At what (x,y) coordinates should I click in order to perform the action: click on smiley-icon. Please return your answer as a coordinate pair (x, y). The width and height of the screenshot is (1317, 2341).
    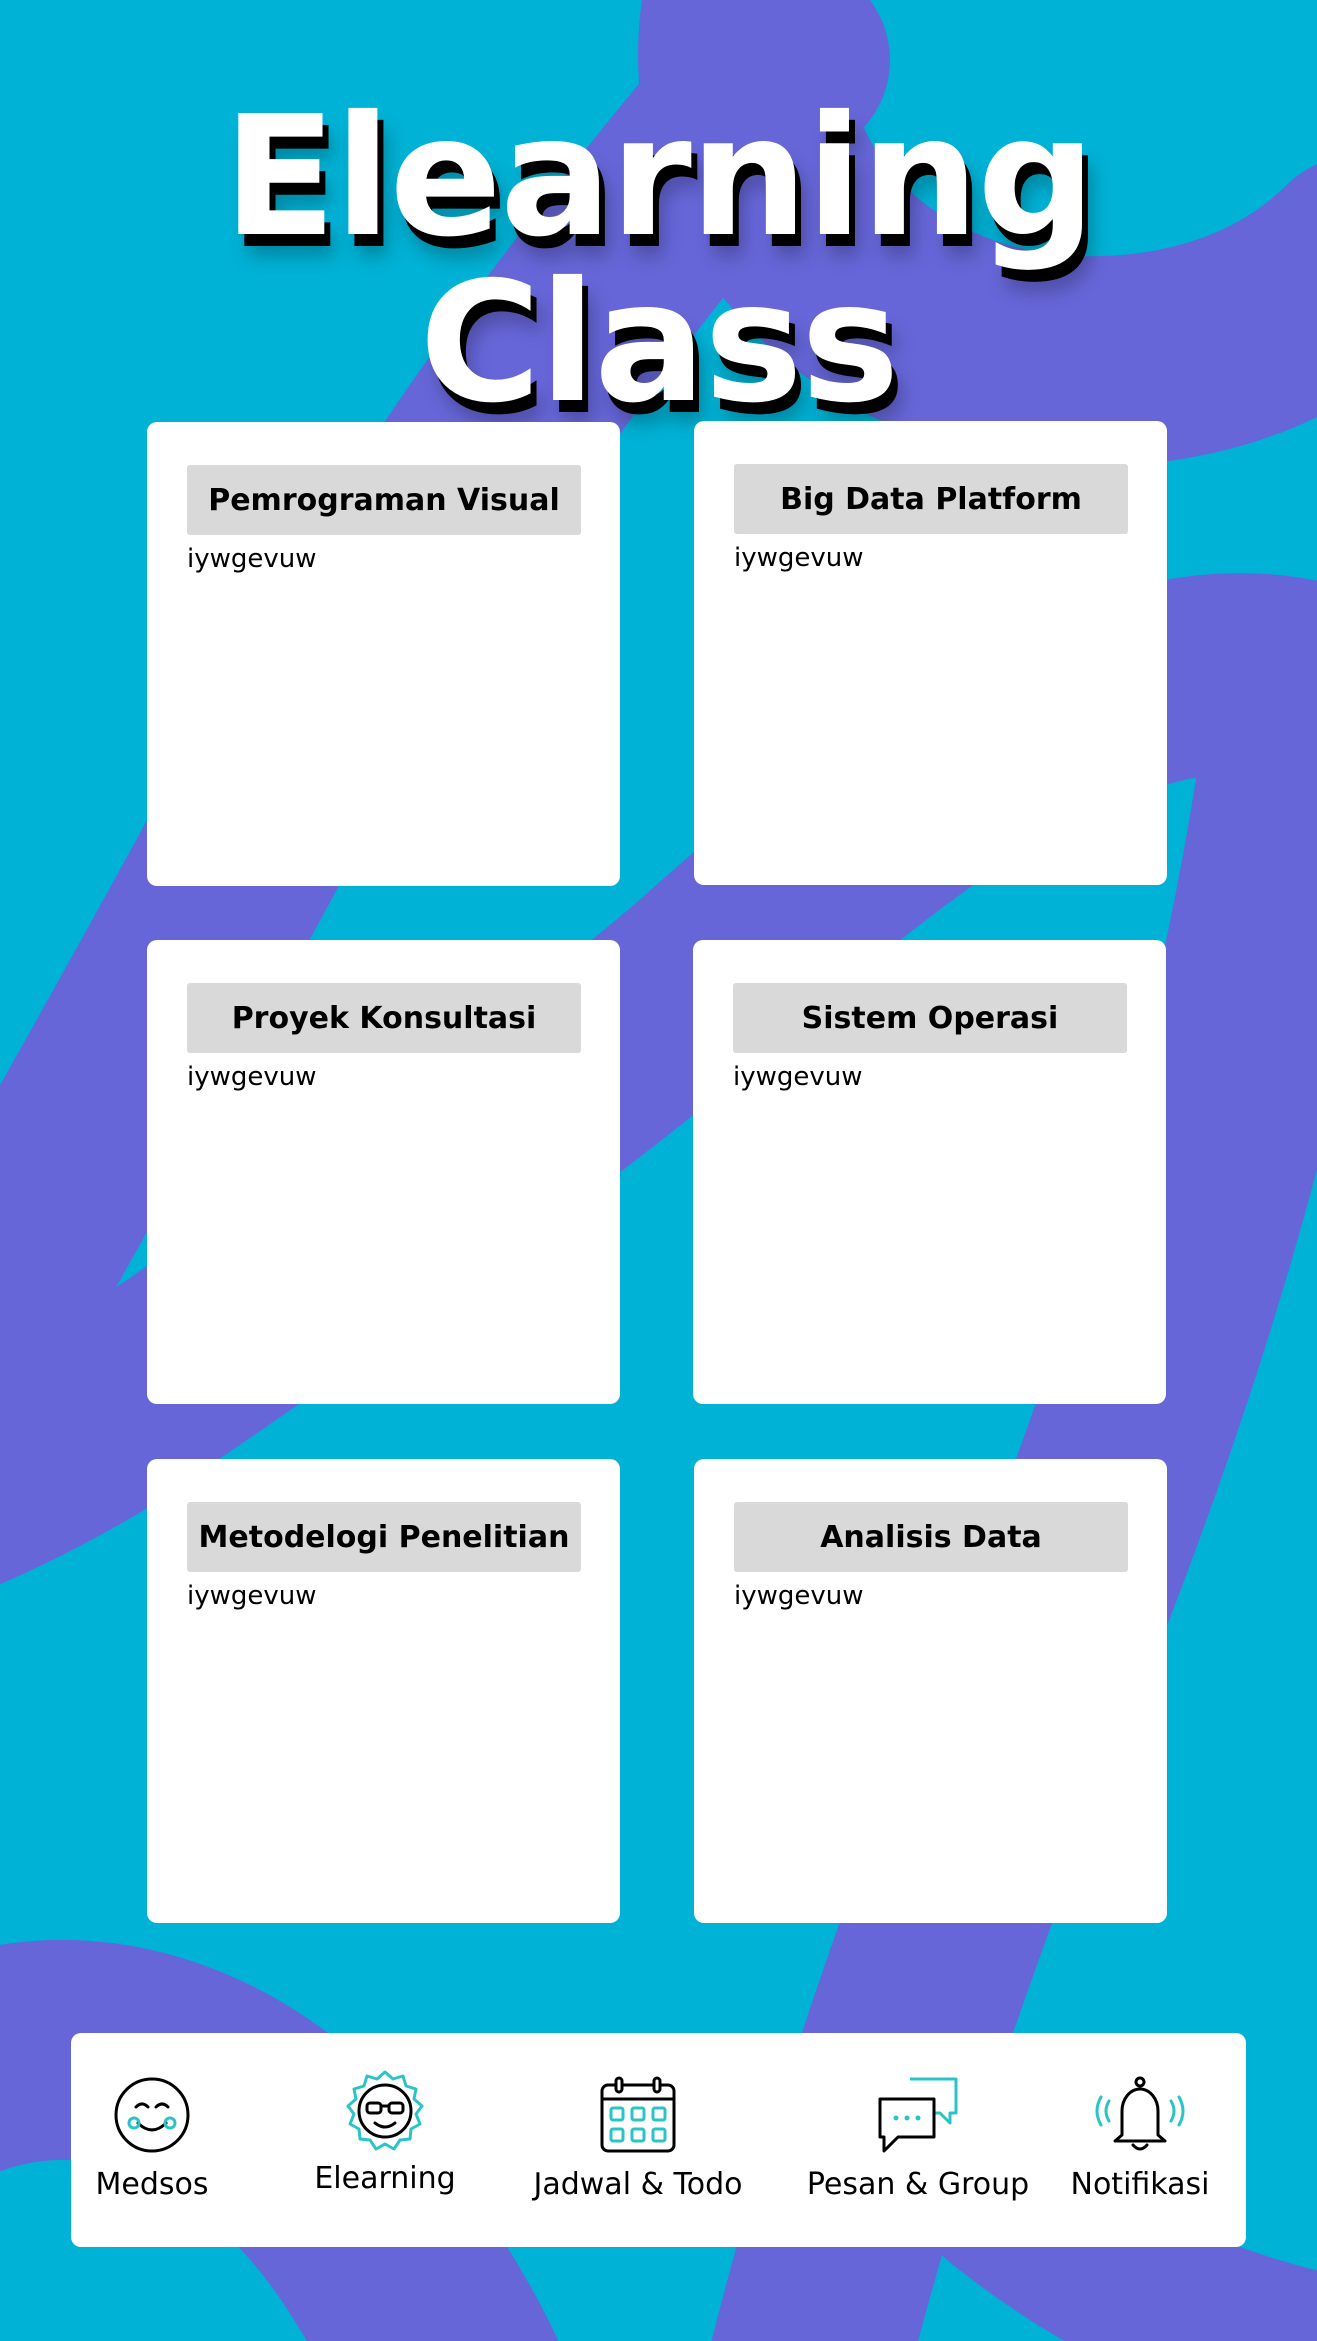
    Looking at the image, I should click on (152, 2115).